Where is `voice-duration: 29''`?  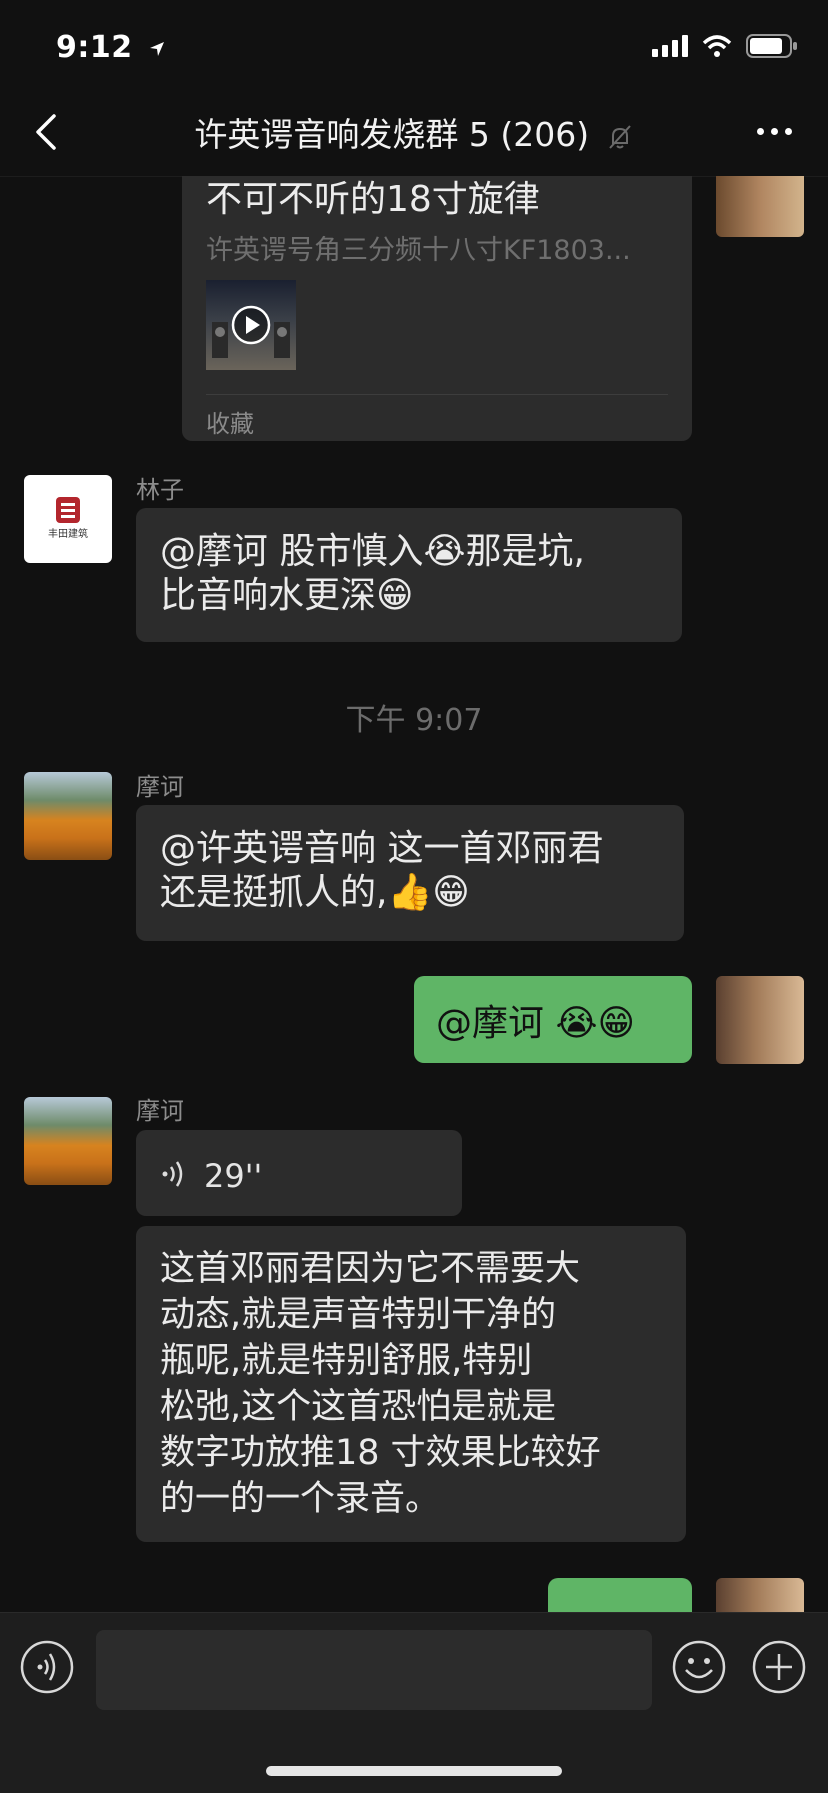 voice-duration: 29'' is located at coordinates (233, 1176).